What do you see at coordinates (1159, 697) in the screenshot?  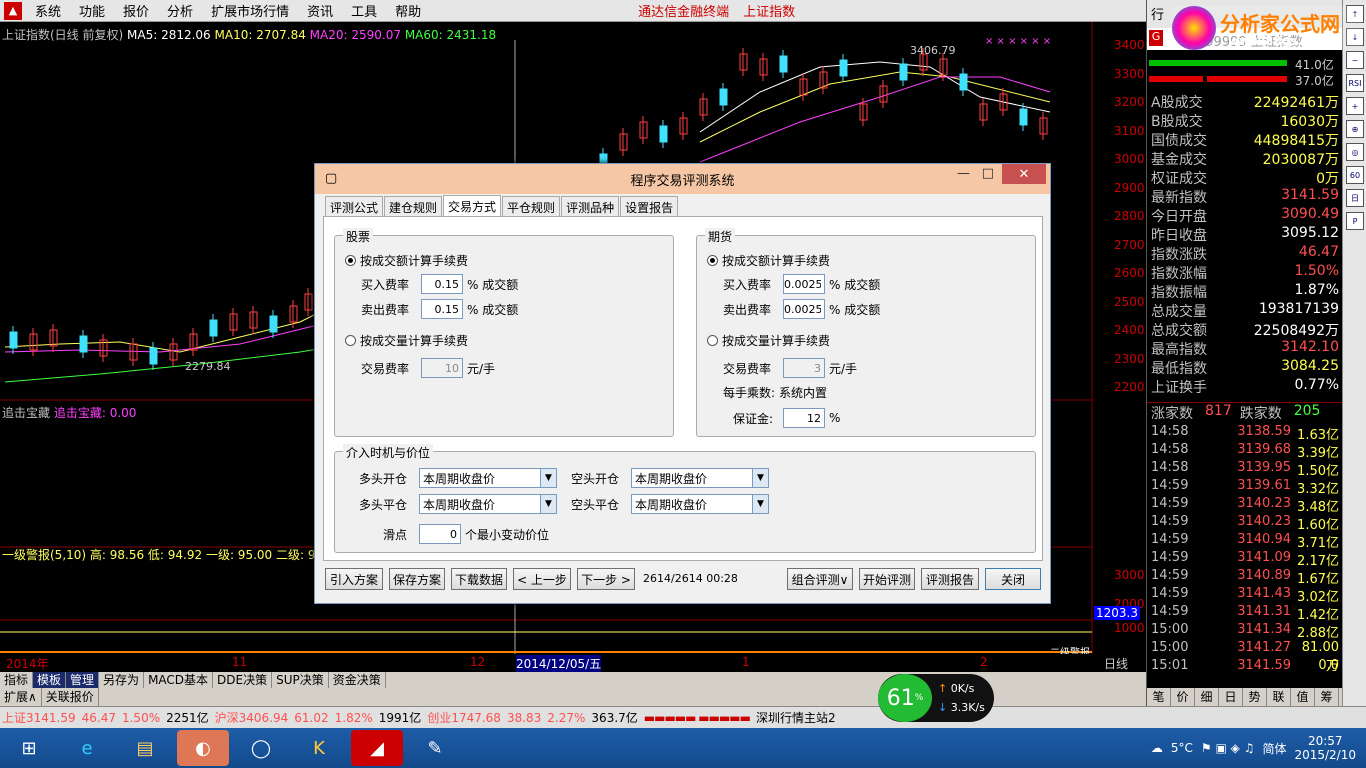 I see `sidebar-tab: 笔` at bounding box center [1159, 697].